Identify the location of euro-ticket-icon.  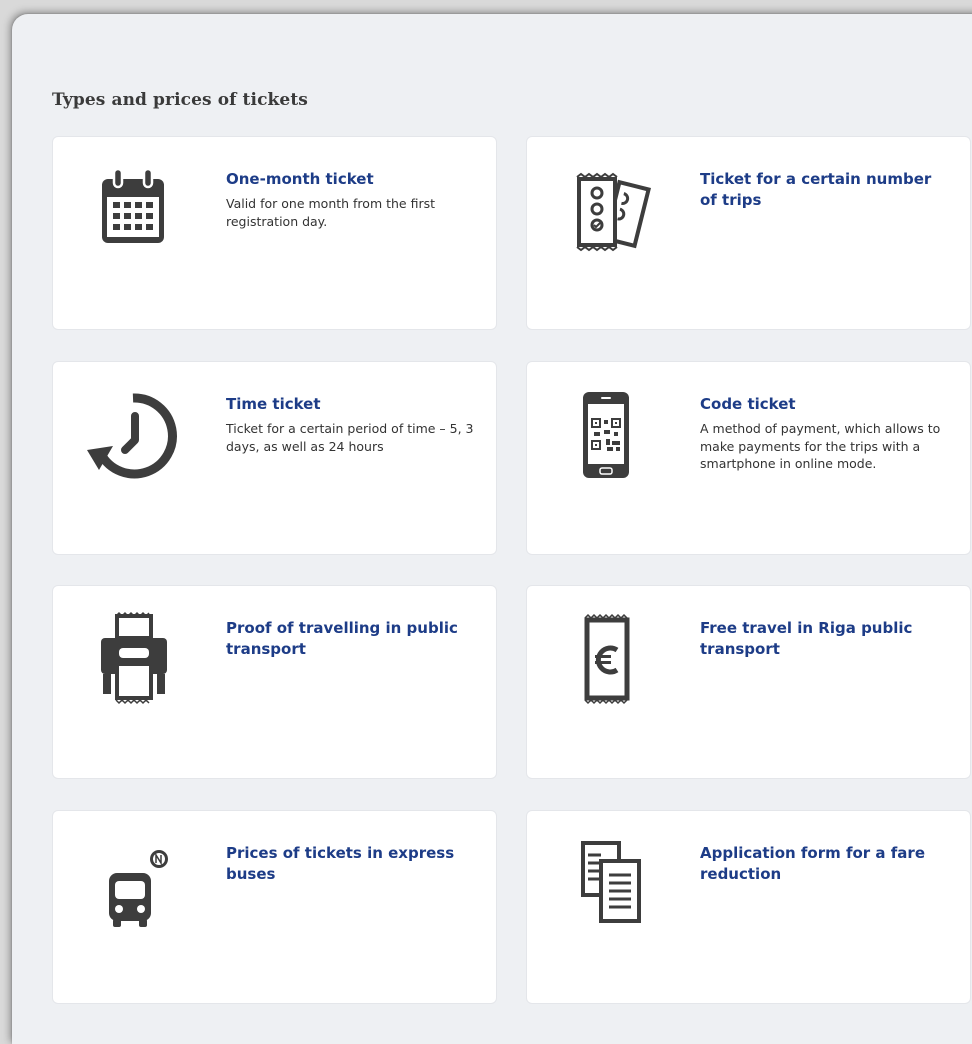
(607, 658).